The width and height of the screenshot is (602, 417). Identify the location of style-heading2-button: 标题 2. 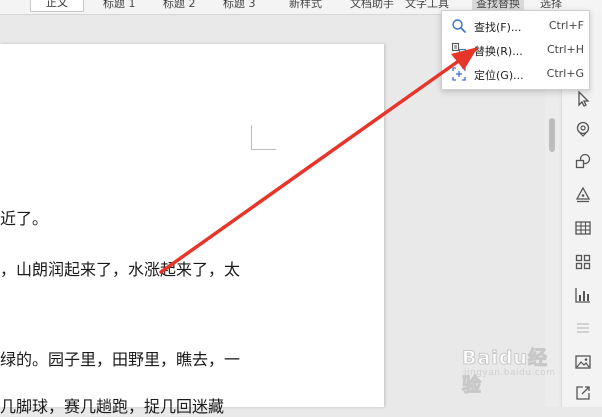
(179, 5).